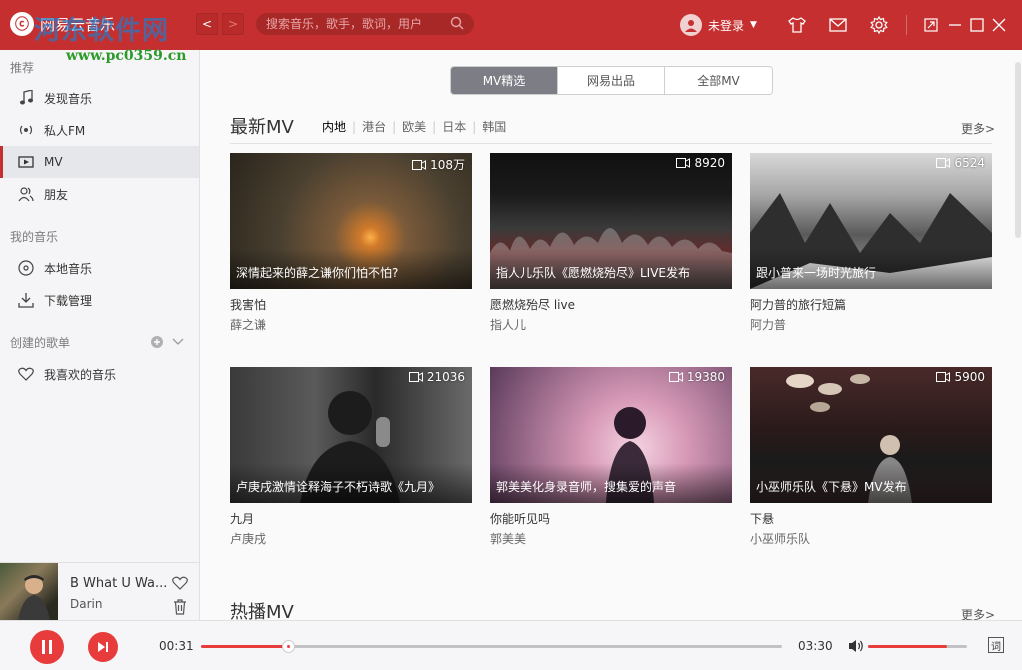 This screenshot has width=1022, height=670. What do you see at coordinates (611, 324) in the screenshot?
I see `mv-artist: 指人儿` at bounding box center [611, 324].